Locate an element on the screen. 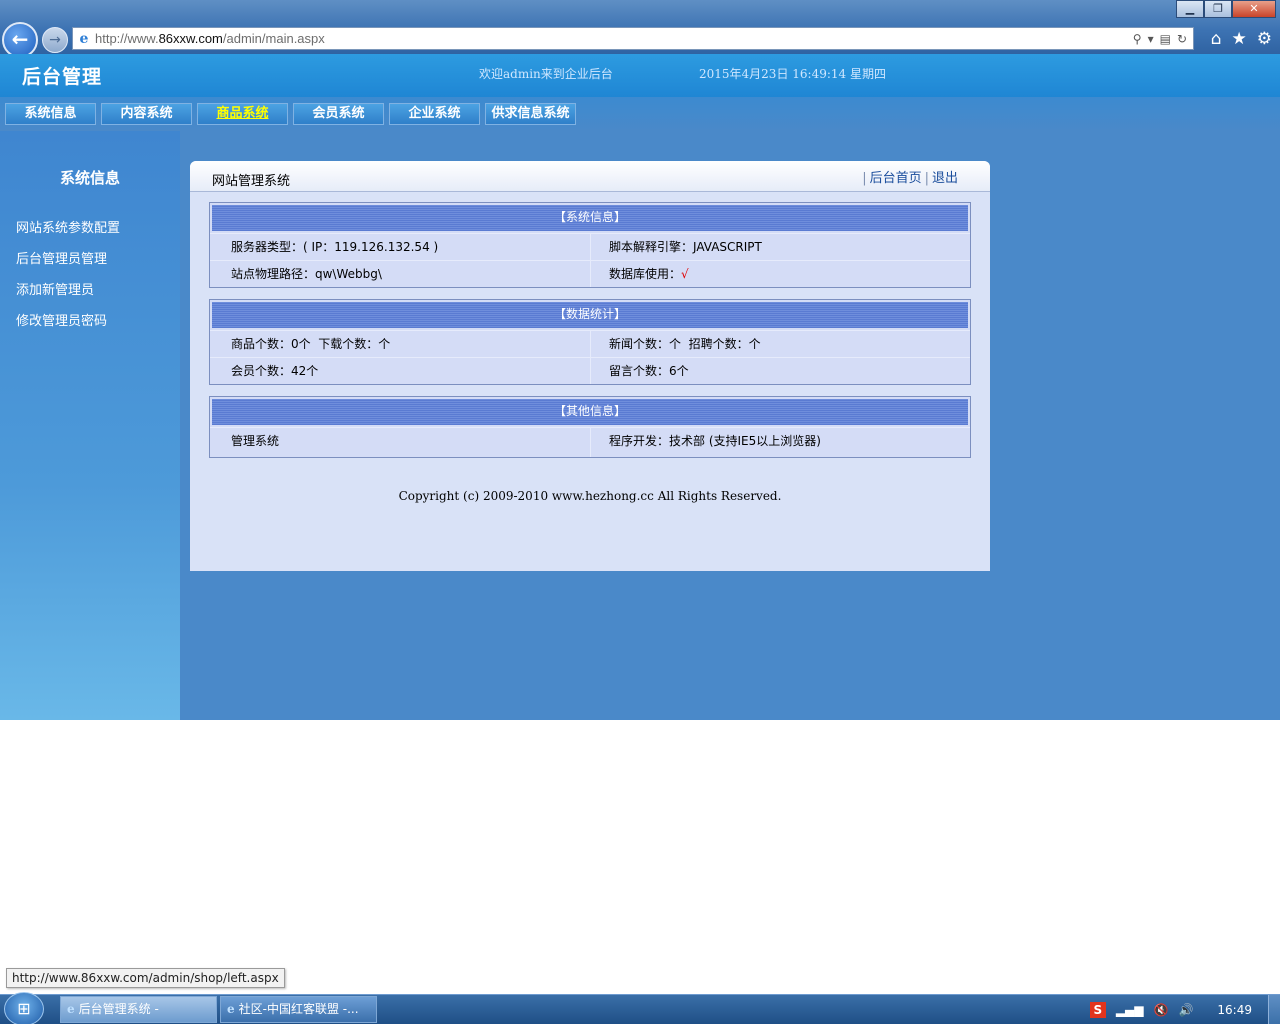 Image resolution: width=1280 pixels, height=1024 pixels. window-controls: ▁ ❐ ✕ is located at coordinates (1226, 9).